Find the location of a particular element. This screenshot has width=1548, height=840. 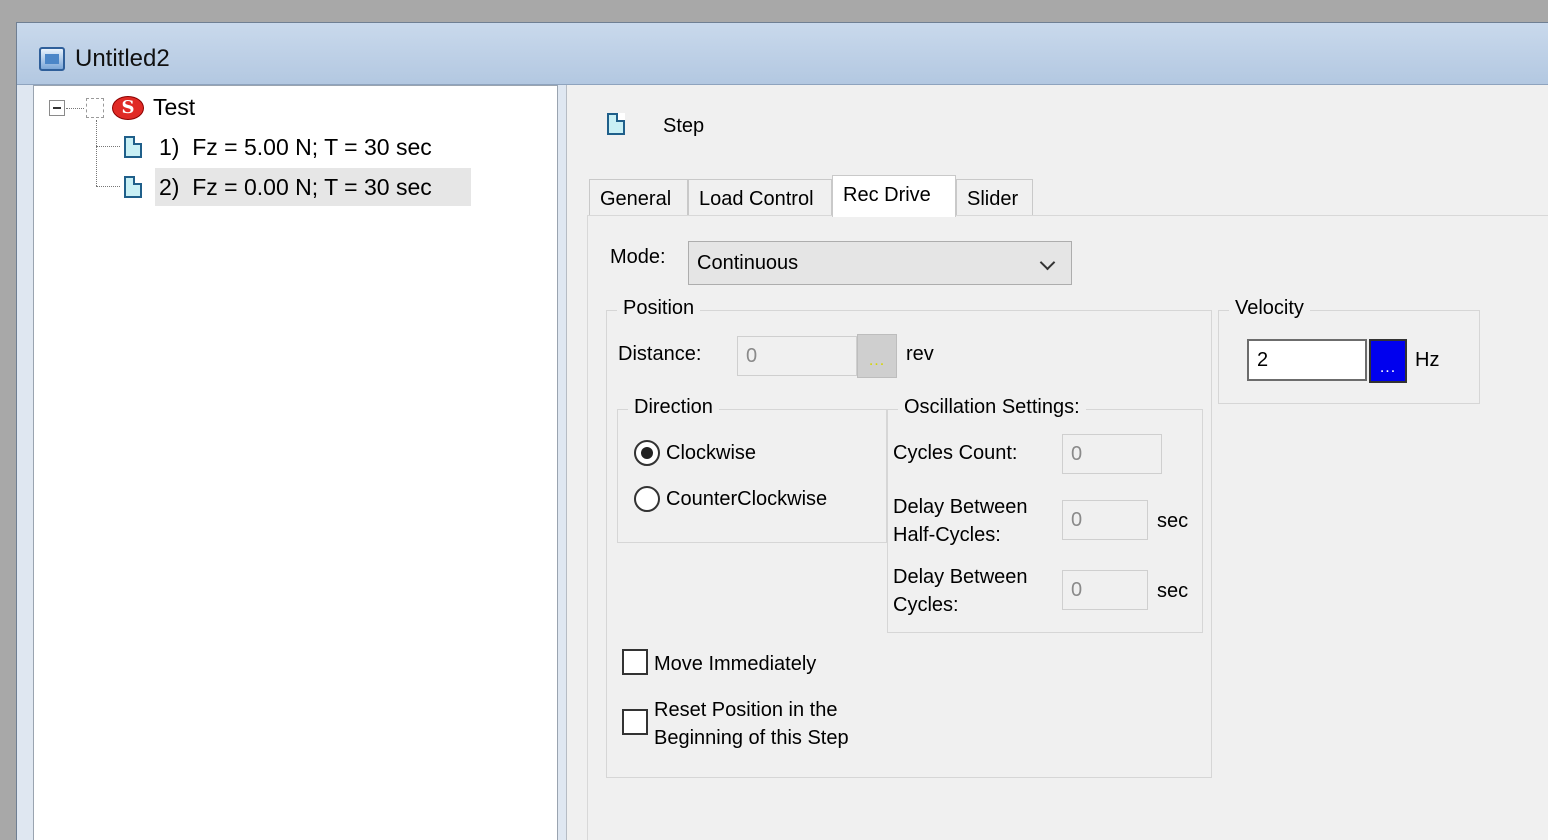

mode-value: Continuous is located at coordinates (748, 263).